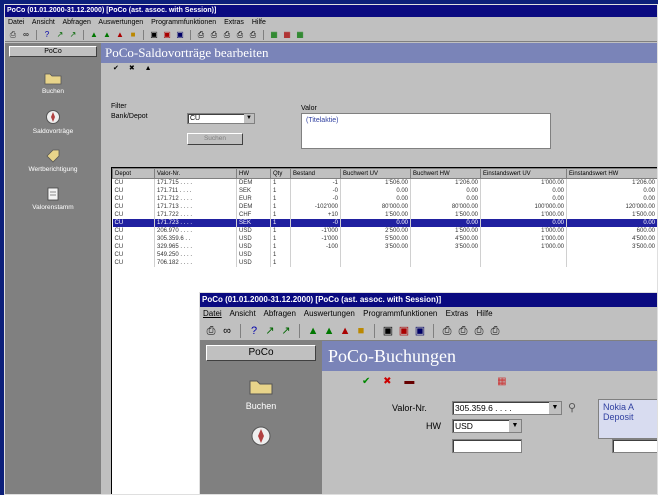  Describe the element at coordinates (627, 419) in the screenshot. I see `valor-info-panel: Nokia A Deposit` at that location.